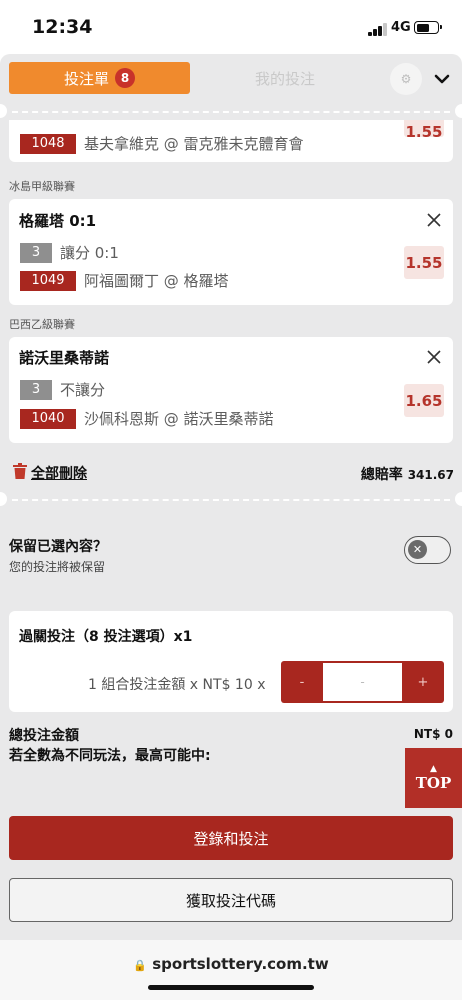  What do you see at coordinates (240, 964) in the screenshot?
I see `url-text: sportslottery.com.tw` at bounding box center [240, 964].